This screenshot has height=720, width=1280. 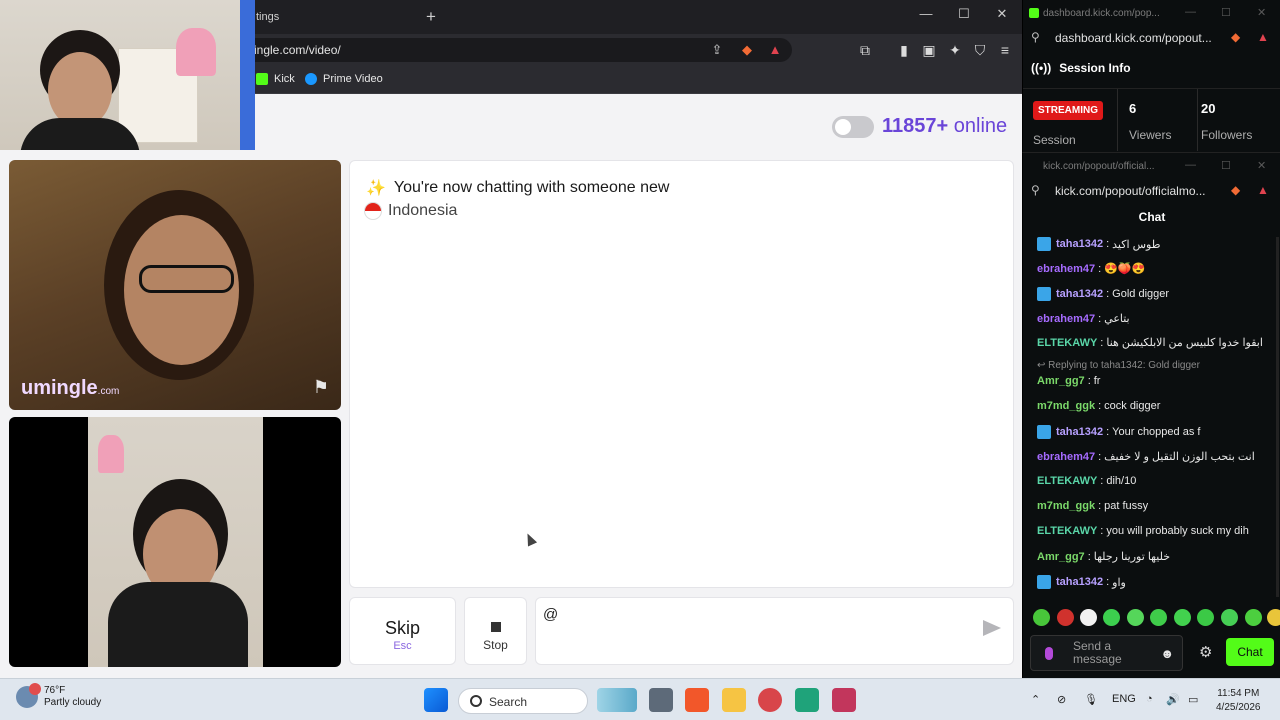 What do you see at coordinates (1091, 699) in the screenshot?
I see `microphone-icon: 🎙` at bounding box center [1091, 699].